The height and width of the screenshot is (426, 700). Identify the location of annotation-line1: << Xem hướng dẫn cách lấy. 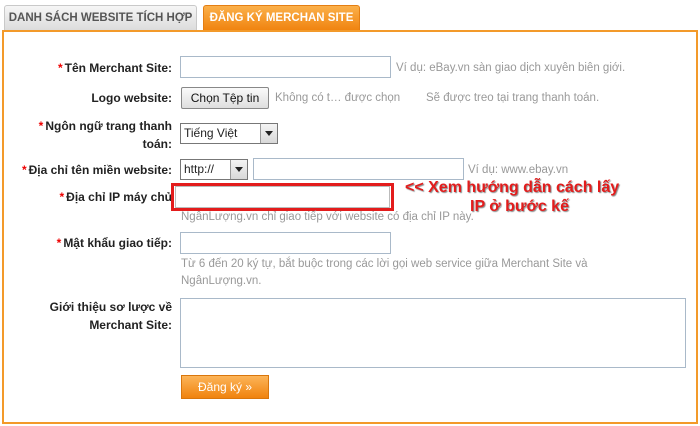
(512, 187).